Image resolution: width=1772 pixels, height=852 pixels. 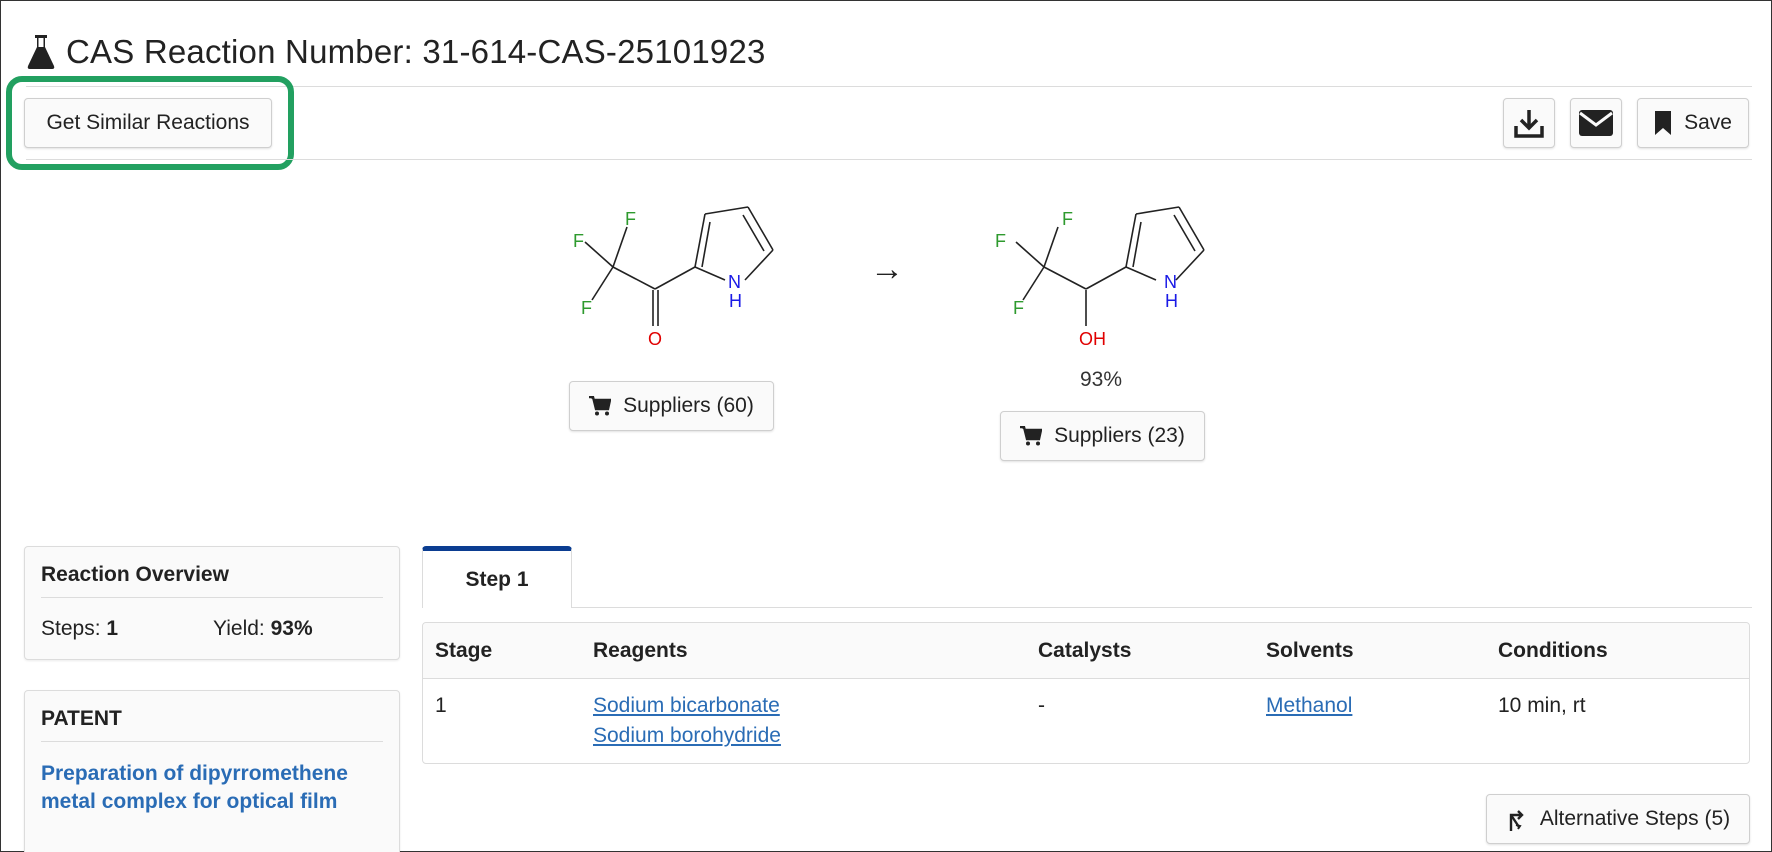 What do you see at coordinates (670, 280) in the screenshot?
I see `reactant-structure: F F F O N H` at bounding box center [670, 280].